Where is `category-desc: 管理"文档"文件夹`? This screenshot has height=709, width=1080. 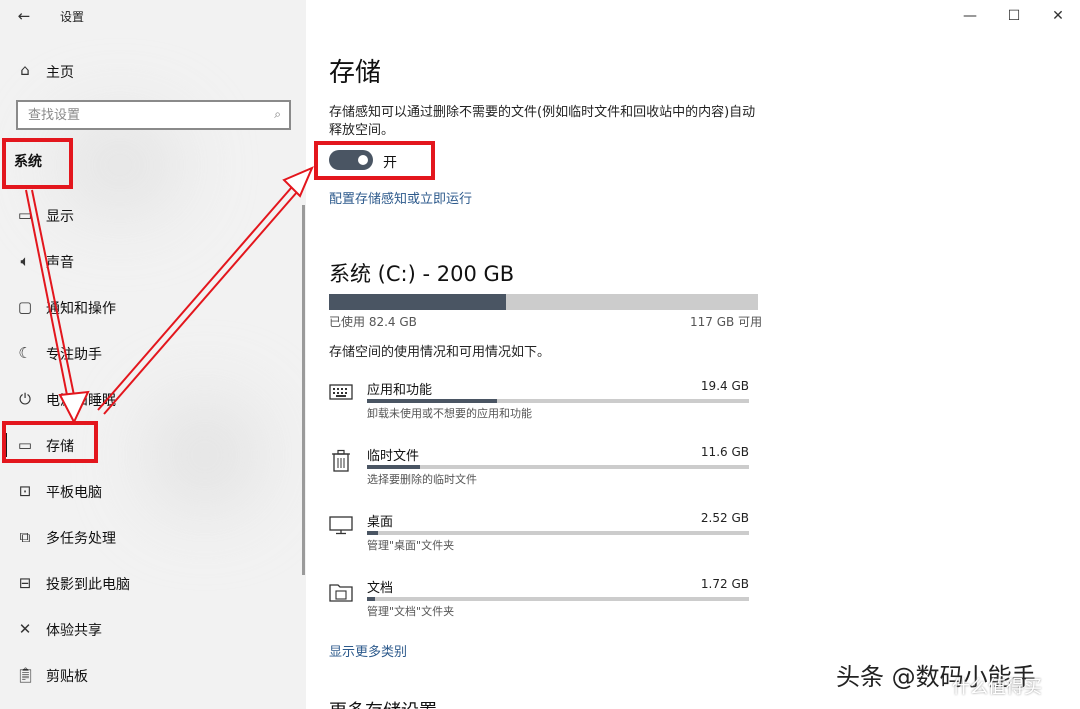 category-desc: 管理"文档"文件夹 is located at coordinates (411, 611).